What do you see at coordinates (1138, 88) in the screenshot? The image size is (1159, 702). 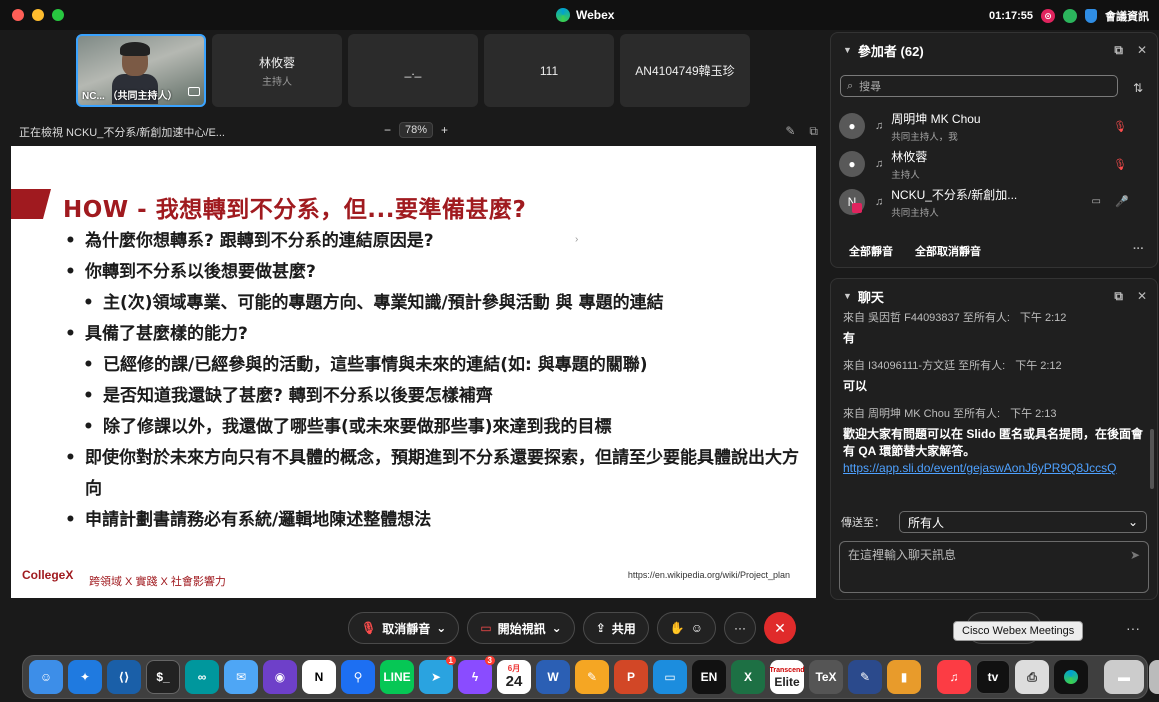 I see `sort-icon: ⇅` at bounding box center [1138, 88].